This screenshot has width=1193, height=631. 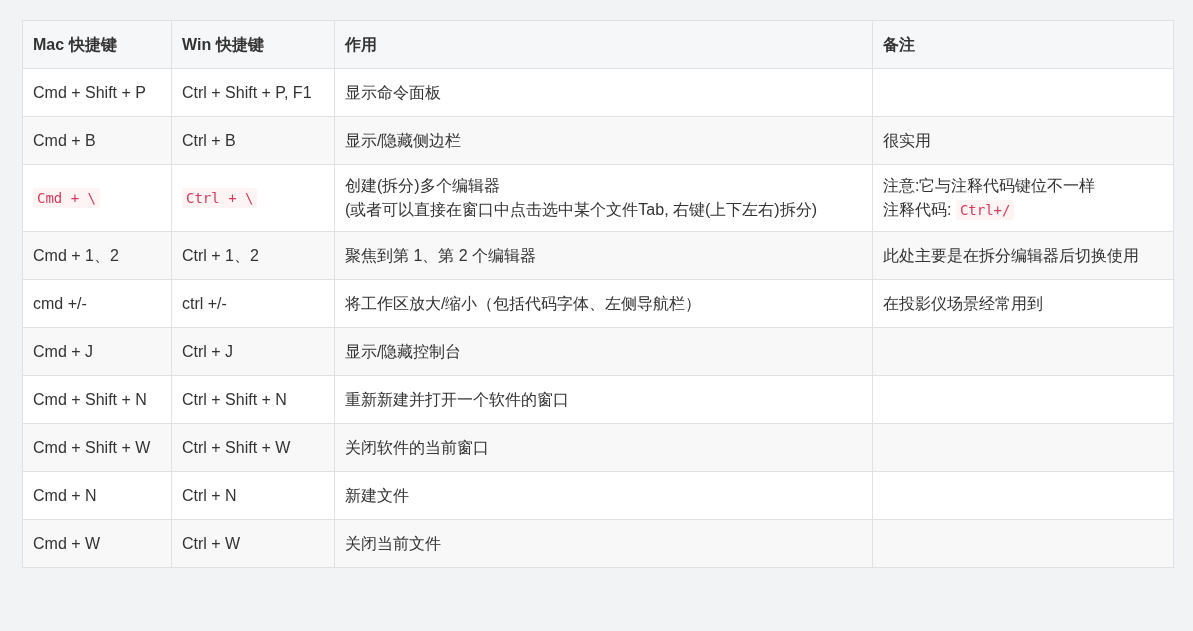 What do you see at coordinates (220, 255) in the screenshot?
I see `cell-text: Ctrl + 1、2` at bounding box center [220, 255].